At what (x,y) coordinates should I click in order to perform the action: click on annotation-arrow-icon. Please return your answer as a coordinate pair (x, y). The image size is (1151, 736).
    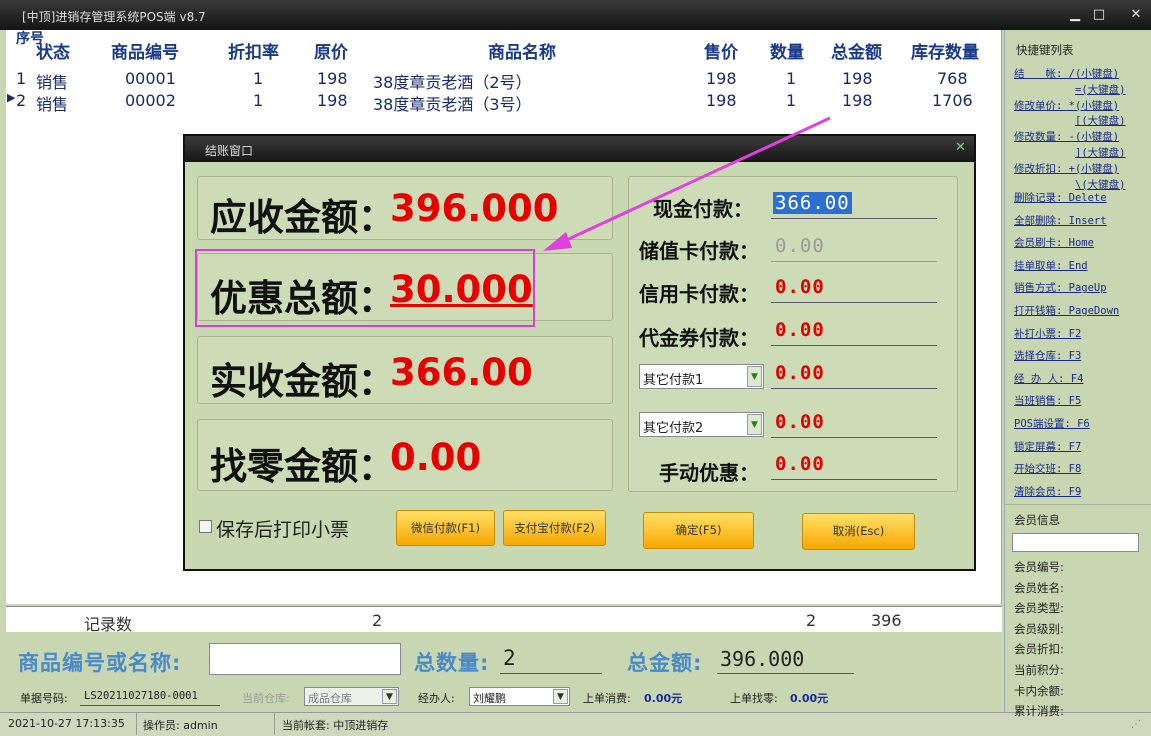
    Looking at the image, I should click on (687, 183).